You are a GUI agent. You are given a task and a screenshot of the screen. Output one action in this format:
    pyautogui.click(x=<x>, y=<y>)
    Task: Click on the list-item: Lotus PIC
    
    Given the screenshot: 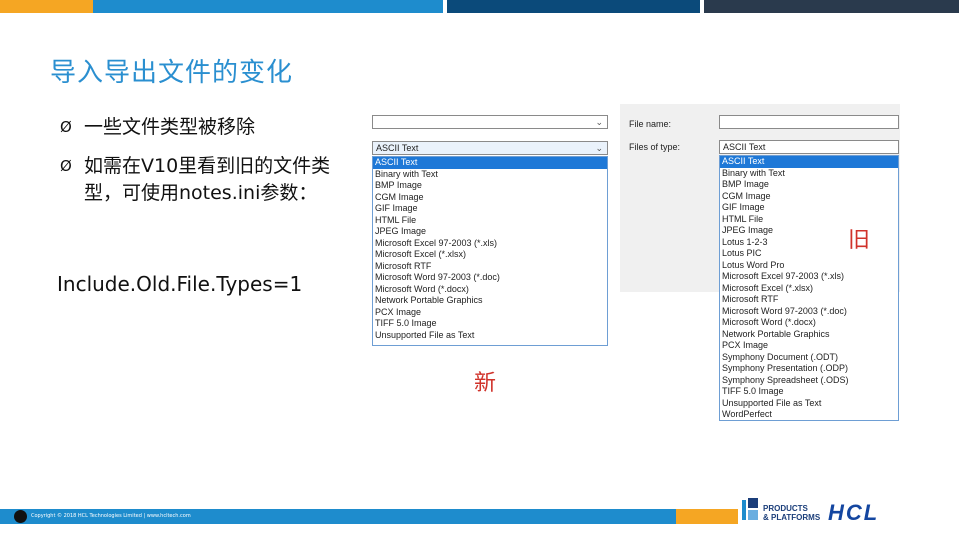 What is the action you would take?
    pyautogui.click(x=809, y=254)
    